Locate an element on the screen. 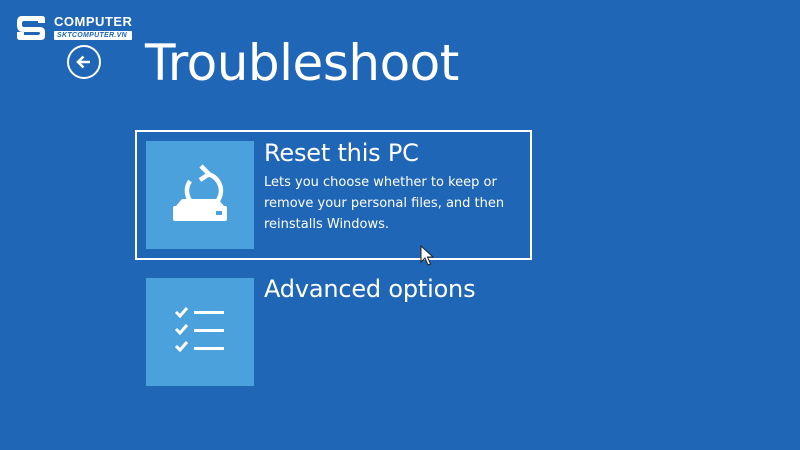 The height and width of the screenshot is (450, 800). back-button is located at coordinates (84, 62).